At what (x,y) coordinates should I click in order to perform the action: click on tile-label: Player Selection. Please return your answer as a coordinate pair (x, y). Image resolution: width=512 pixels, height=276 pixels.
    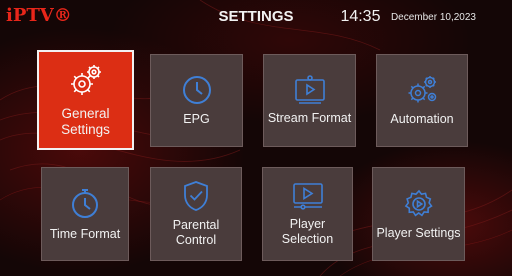
    Looking at the image, I should click on (307, 231).